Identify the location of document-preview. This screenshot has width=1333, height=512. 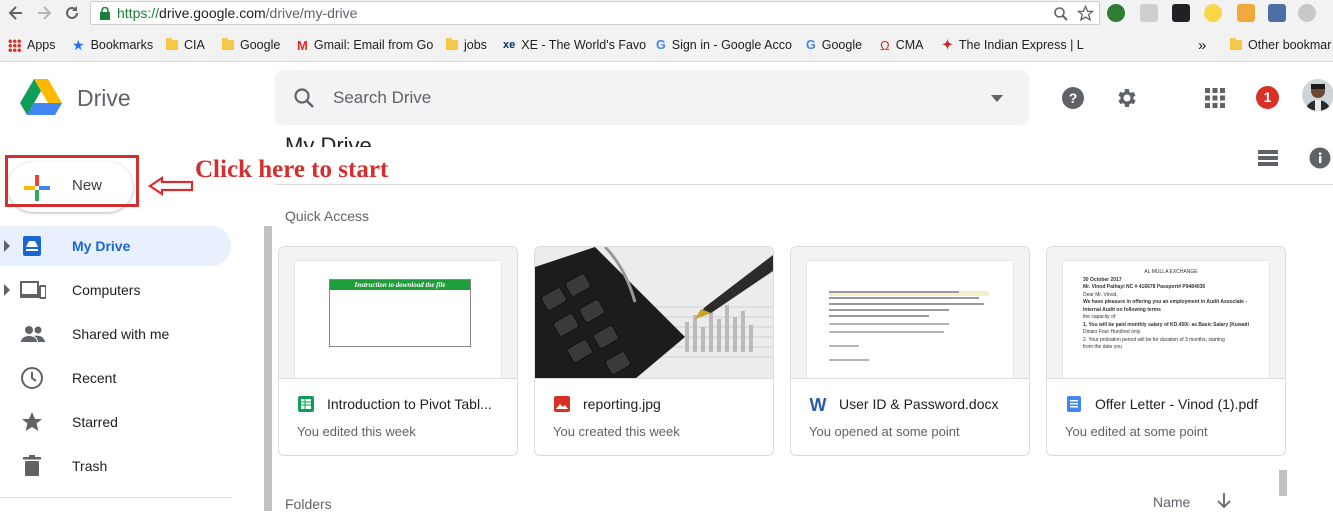
(910, 319).